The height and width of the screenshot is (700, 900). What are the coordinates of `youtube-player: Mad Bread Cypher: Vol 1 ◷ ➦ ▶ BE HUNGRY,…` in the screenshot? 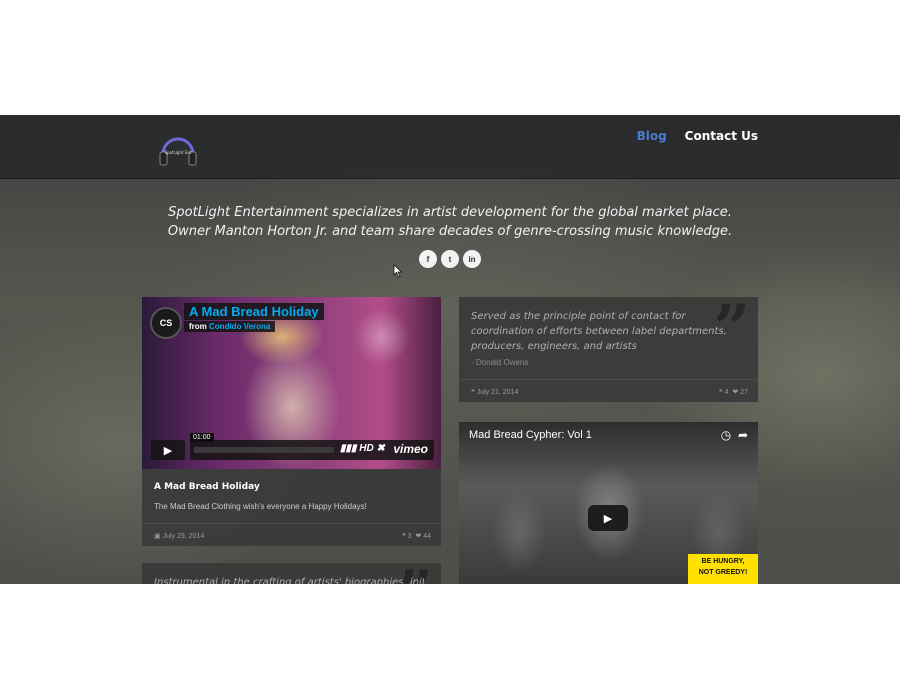 It's located at (608, 503).